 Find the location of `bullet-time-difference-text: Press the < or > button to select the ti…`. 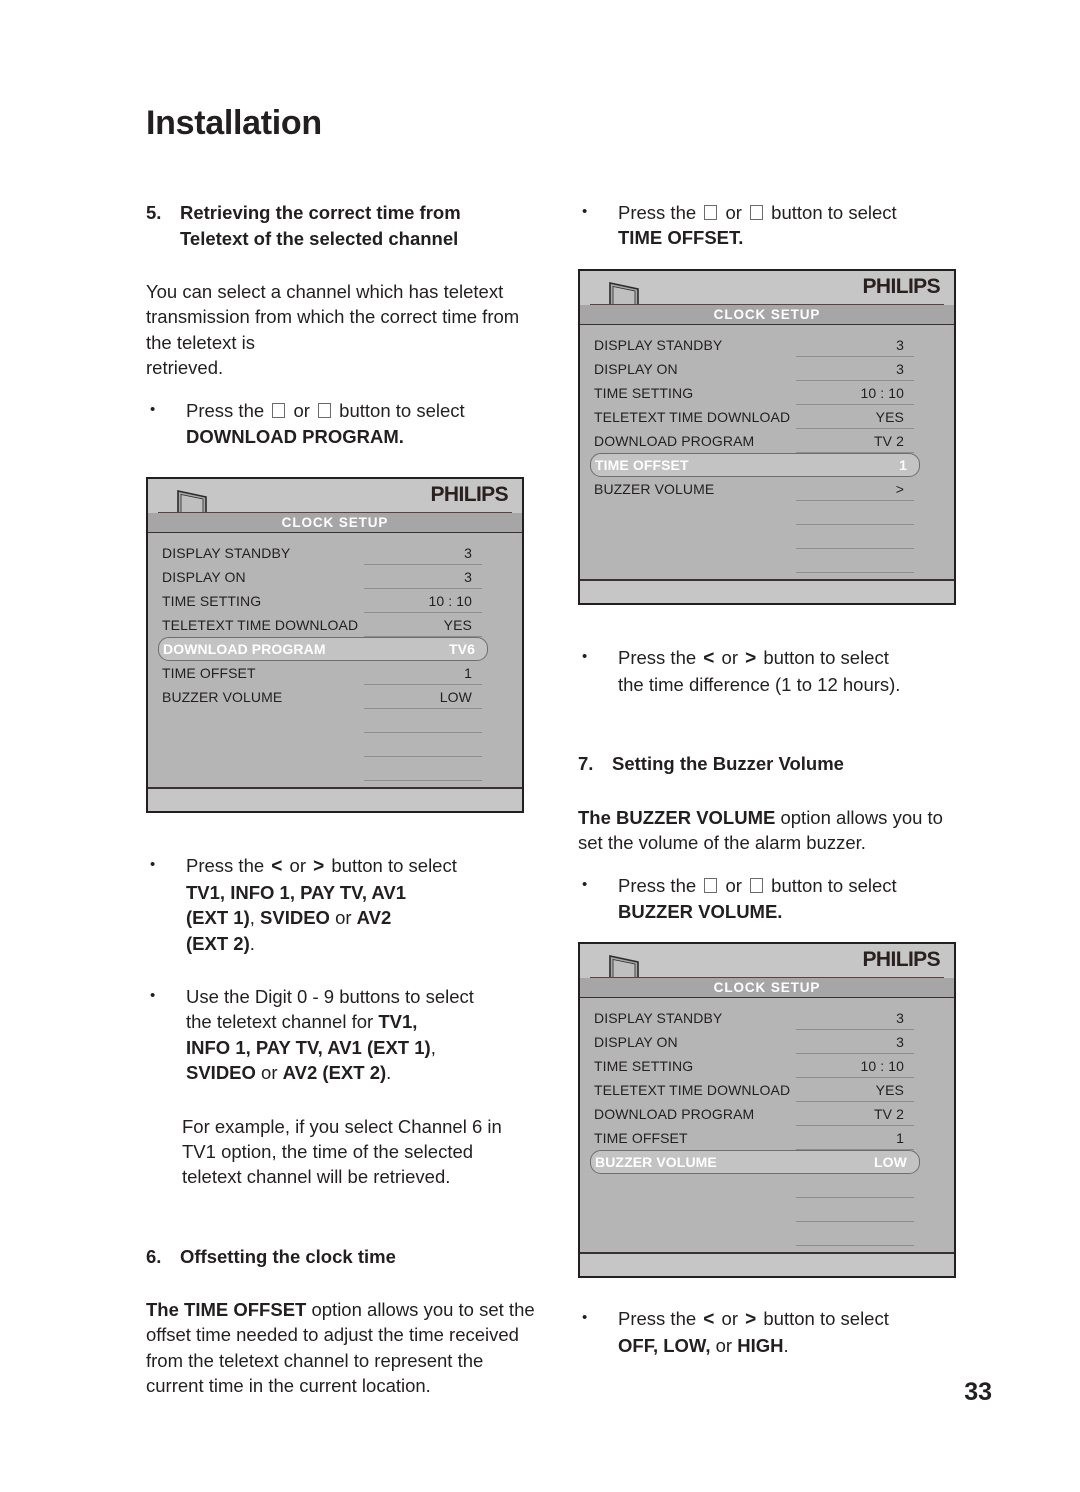

bullet-time-difference-text: Press the < or > button to select the ti… is located at coordinates (793, 671).